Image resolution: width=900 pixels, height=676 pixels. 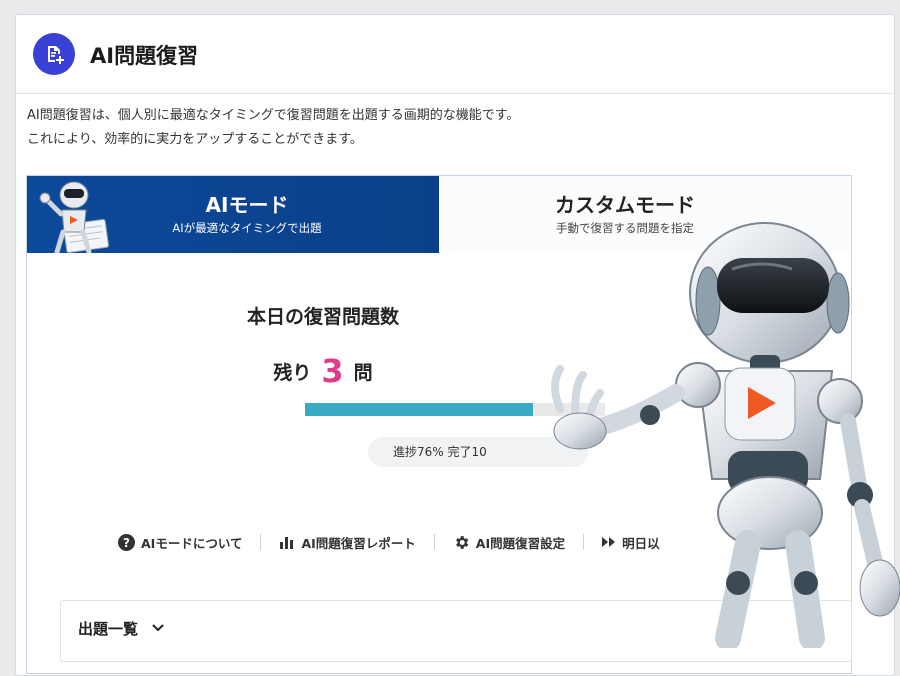 I want to click on card-header: AI問題復習, so click(x=455, y=54).